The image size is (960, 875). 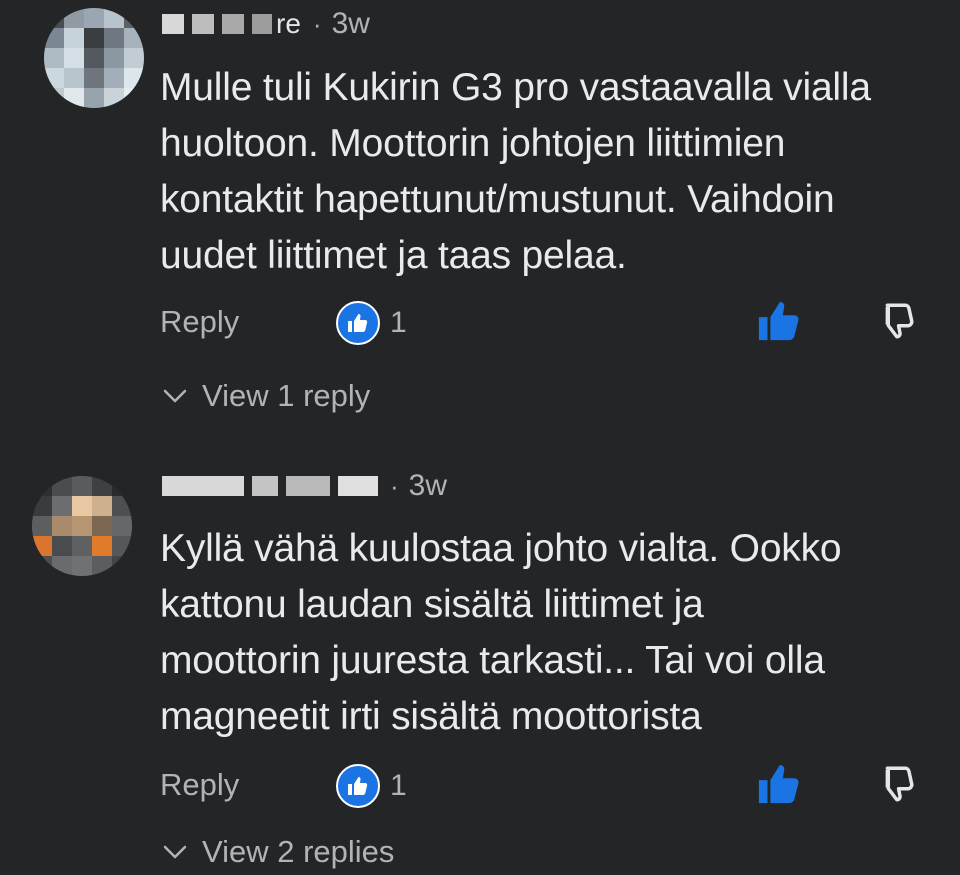 I want to click on comment-text-line: Kyllä vähä kuulostaa johto vialta. Ookko, so click(x=501, y=548).